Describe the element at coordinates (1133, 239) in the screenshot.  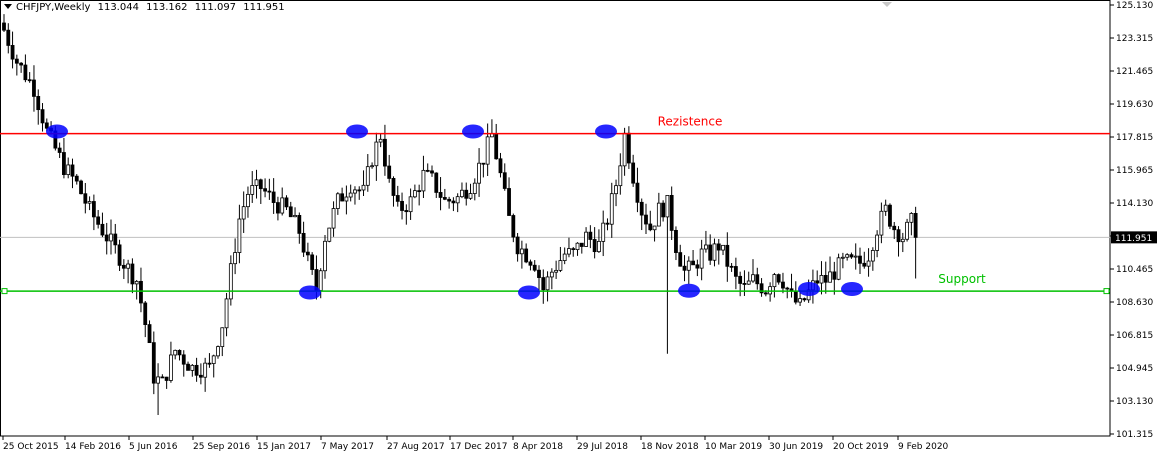
I see `current-price-label: 111.951` at that location.